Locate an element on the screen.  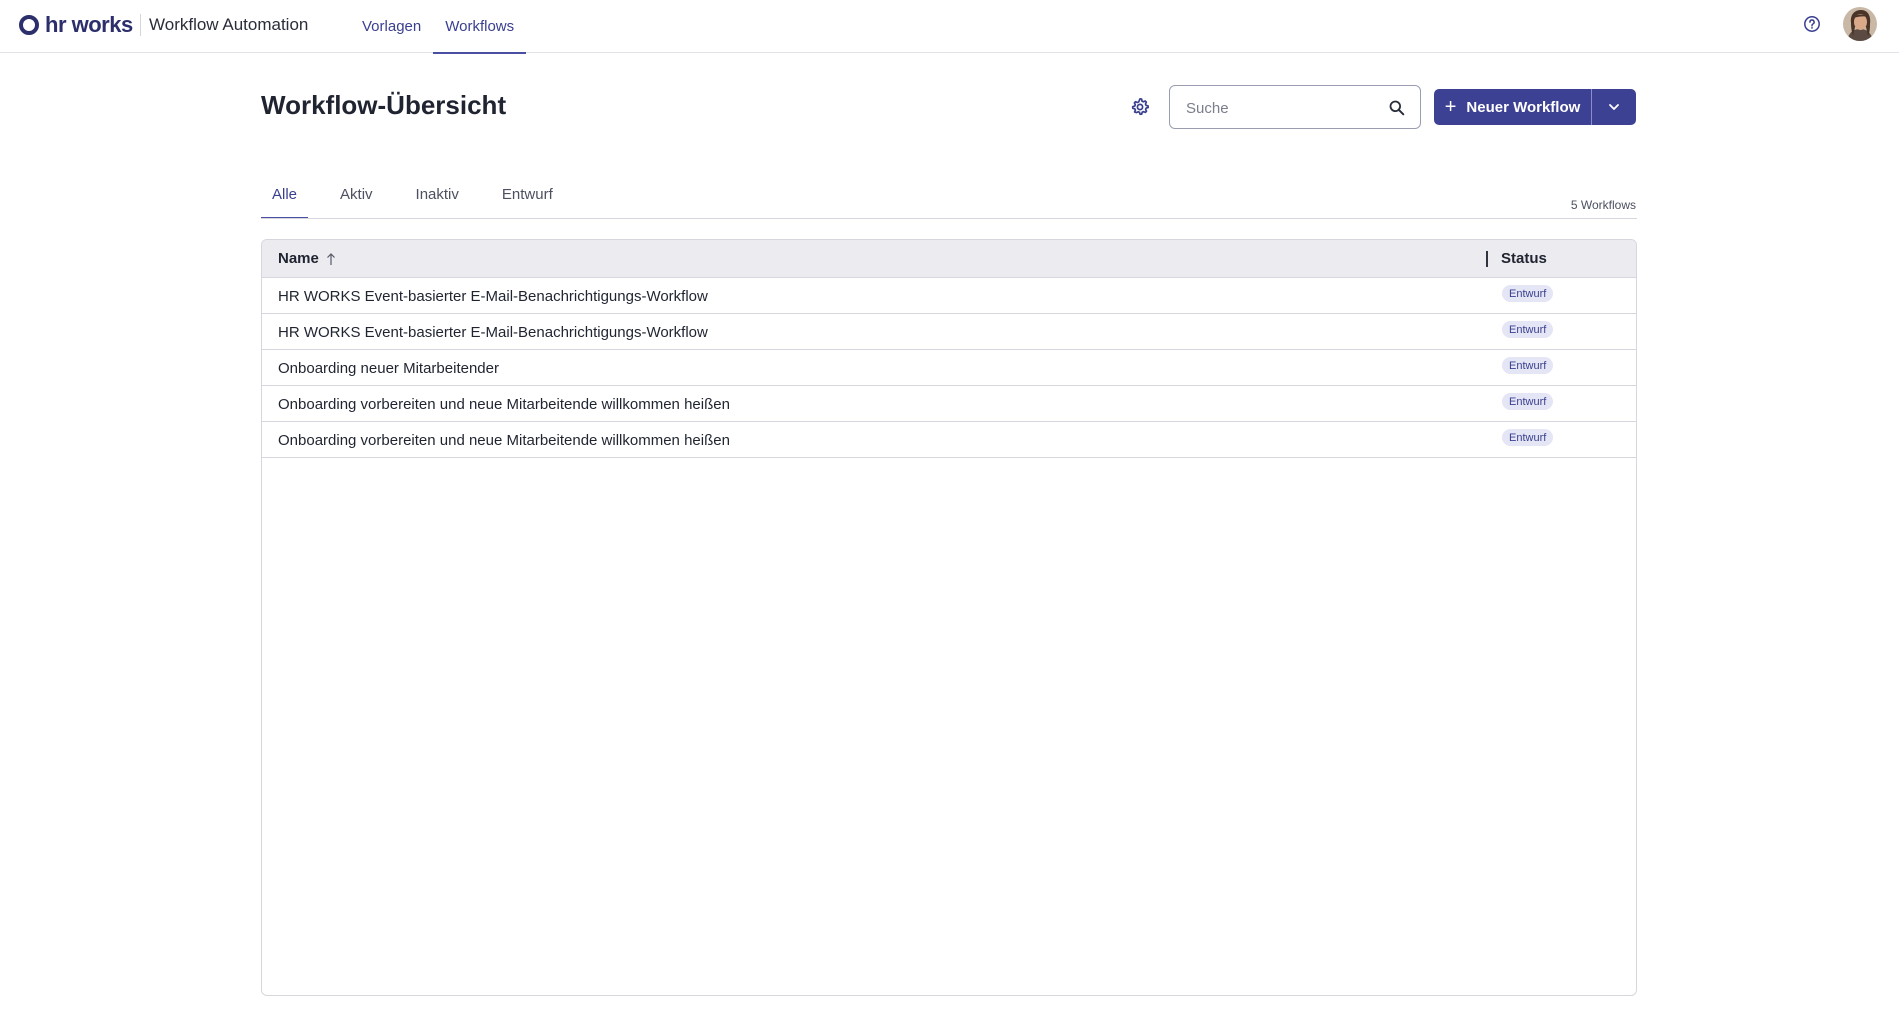
table-row: Onboarding neuer Mitarbeitender Entwurf is located at coordinates (949, 368).